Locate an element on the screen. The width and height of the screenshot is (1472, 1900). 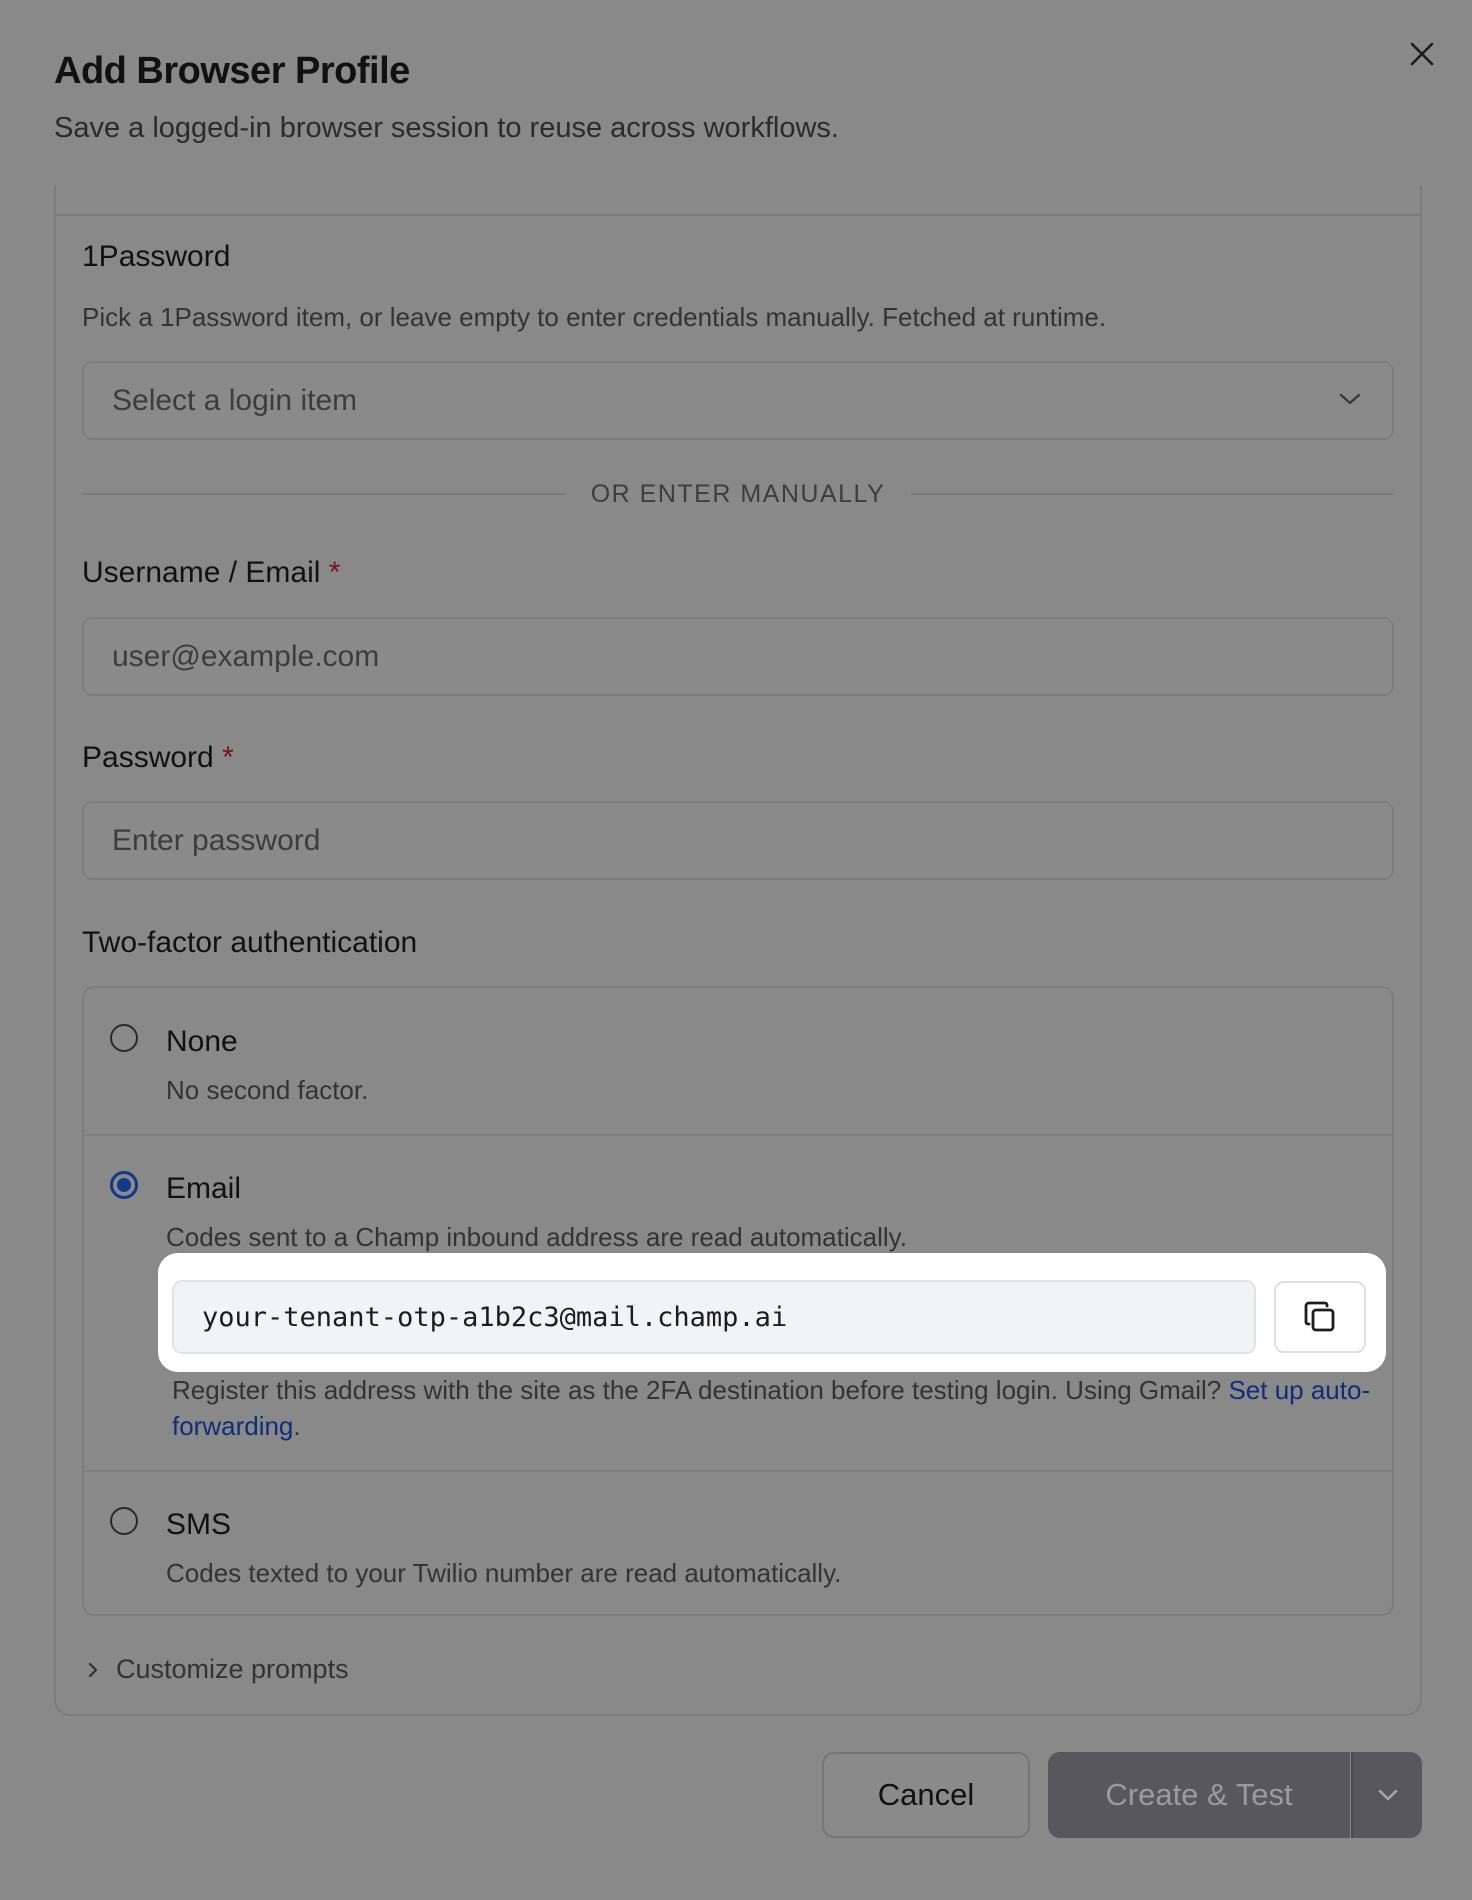
password-label: Password * is located at coordinates (158, 758).